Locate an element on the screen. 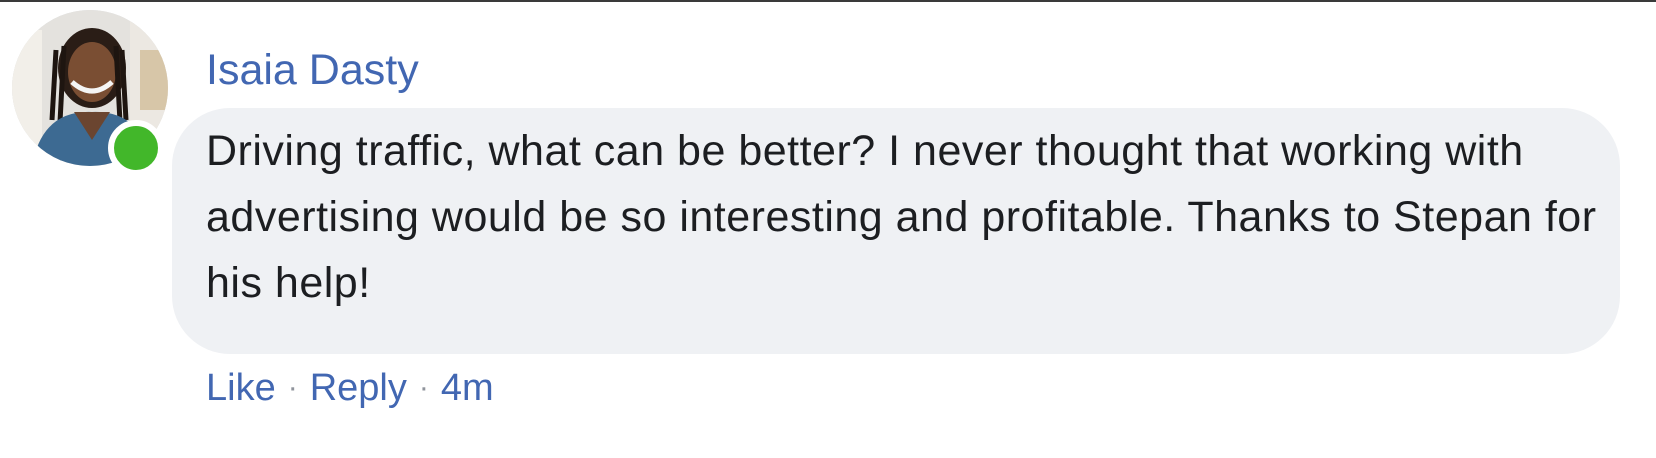 Image resolution: width=1656 pixels, height=458 pixels. like-button: Like is located at coordinates (241, 388).